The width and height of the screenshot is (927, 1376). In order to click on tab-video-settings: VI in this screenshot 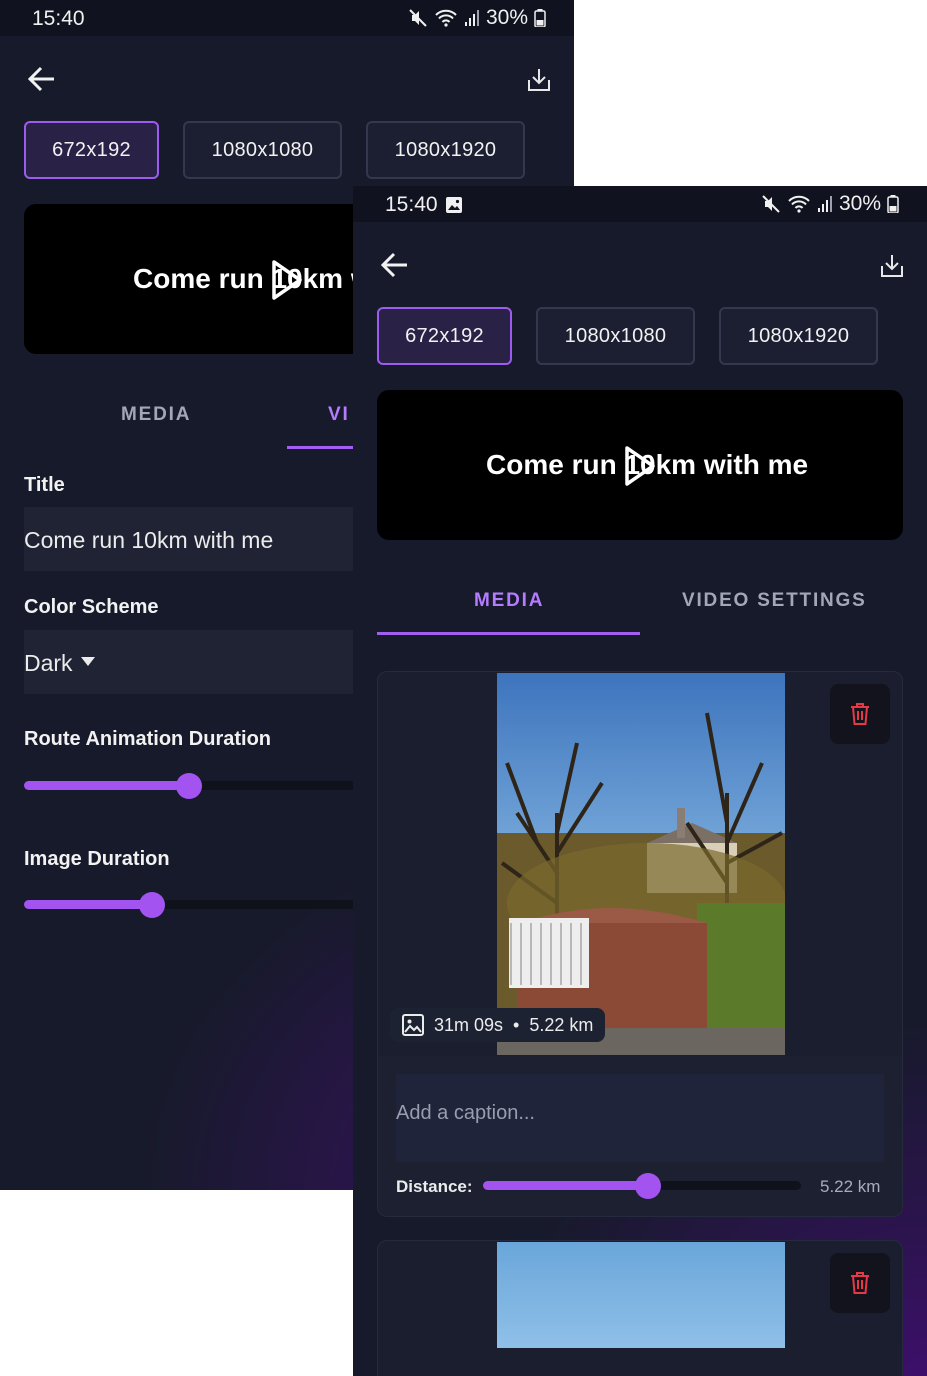, I will do `click(339, 415)`.